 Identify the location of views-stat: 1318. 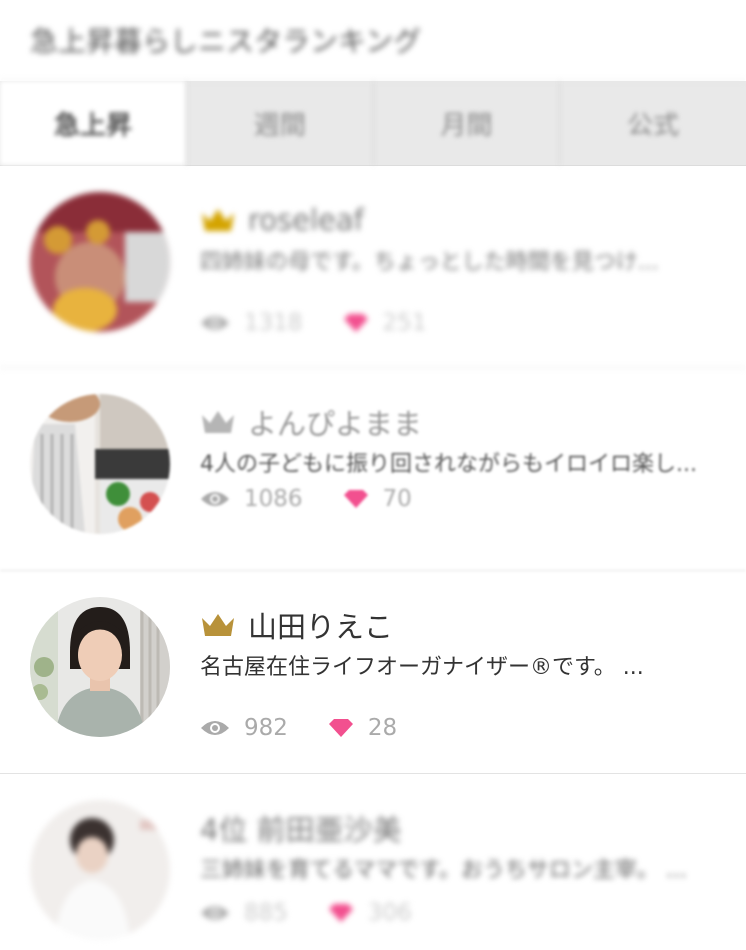
(251, 323).